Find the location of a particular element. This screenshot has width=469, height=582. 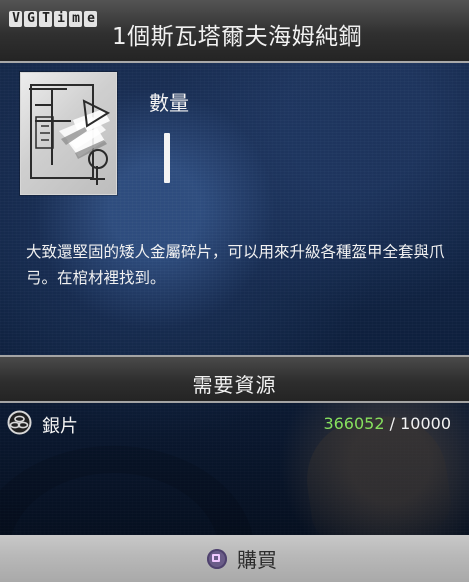

required-resources-header: 需要資源 is located at coordinates (234, 379).